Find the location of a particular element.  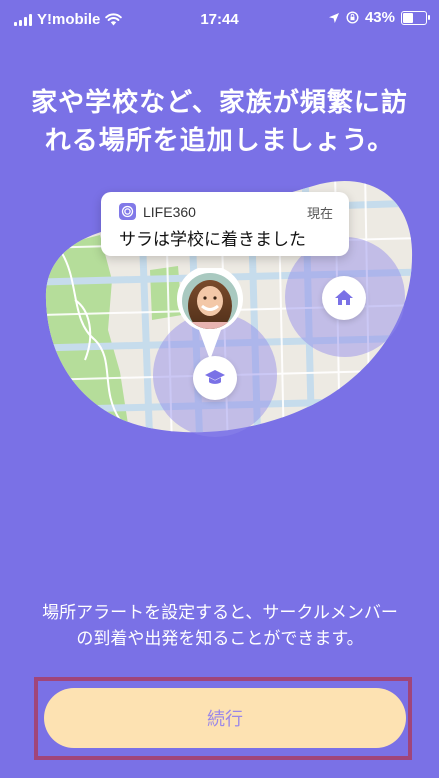

life360-app-icon is located at coordinates (127, 211).